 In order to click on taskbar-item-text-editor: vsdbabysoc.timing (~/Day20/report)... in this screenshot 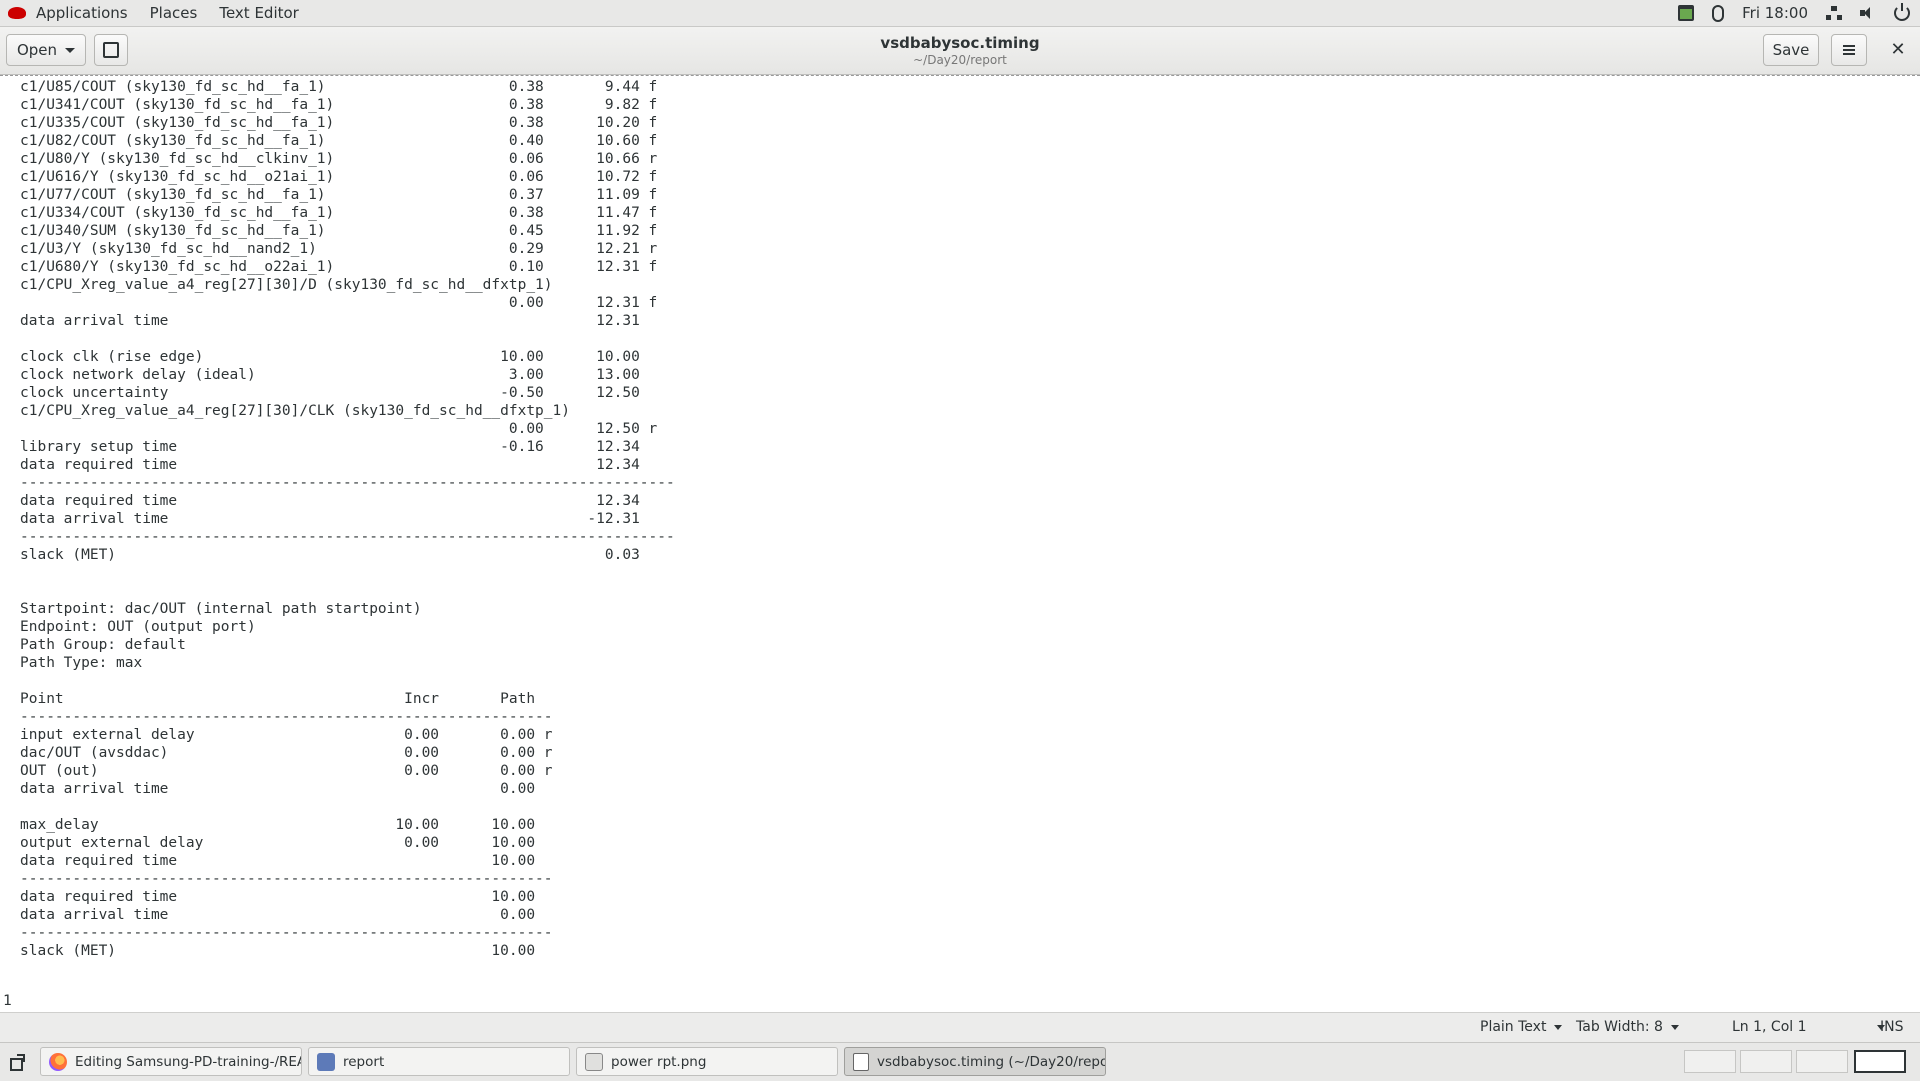, I will do `click(975, 1061)`.